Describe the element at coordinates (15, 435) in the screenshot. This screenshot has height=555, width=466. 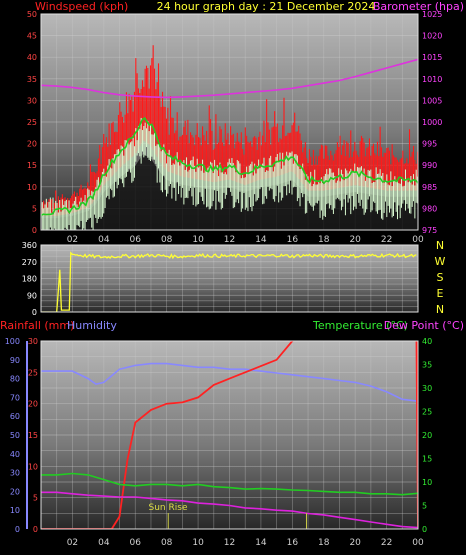
I see `humidity-y-tick: 50` at that location.